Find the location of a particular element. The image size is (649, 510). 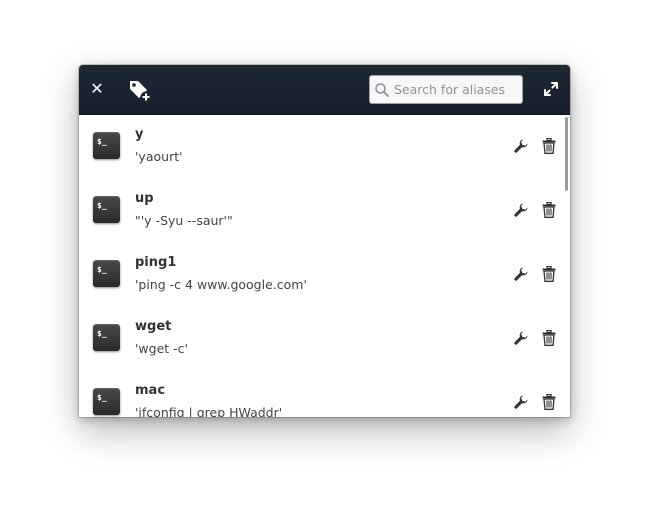

header-bar: ✕ is located at coordinates (324, 90).